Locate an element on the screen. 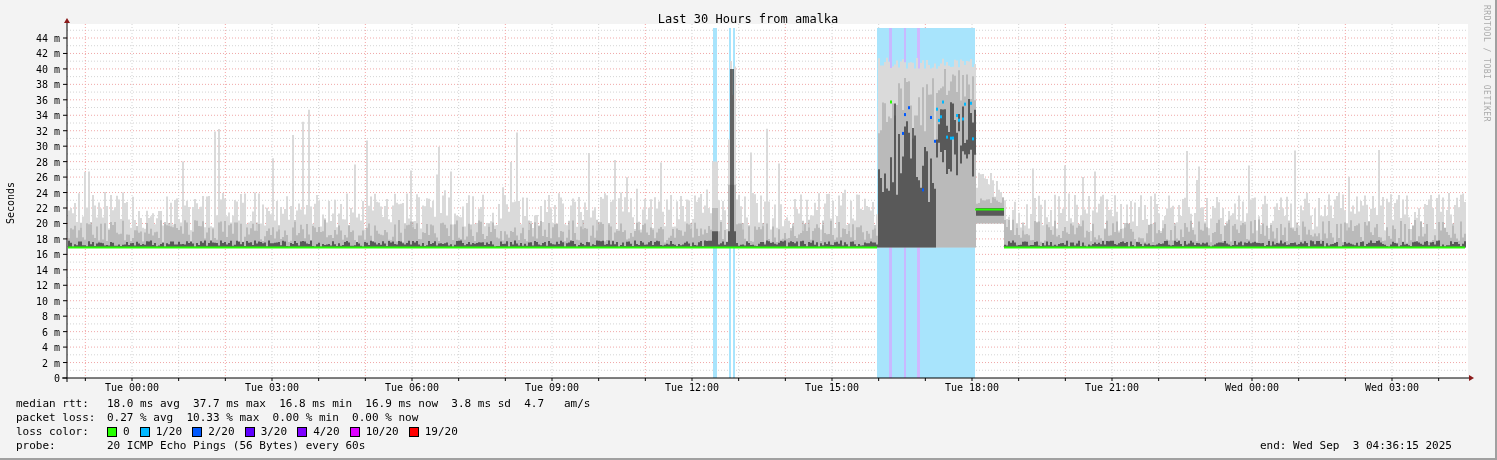  axis-label: 12 m is located at coordinates (47, 286).